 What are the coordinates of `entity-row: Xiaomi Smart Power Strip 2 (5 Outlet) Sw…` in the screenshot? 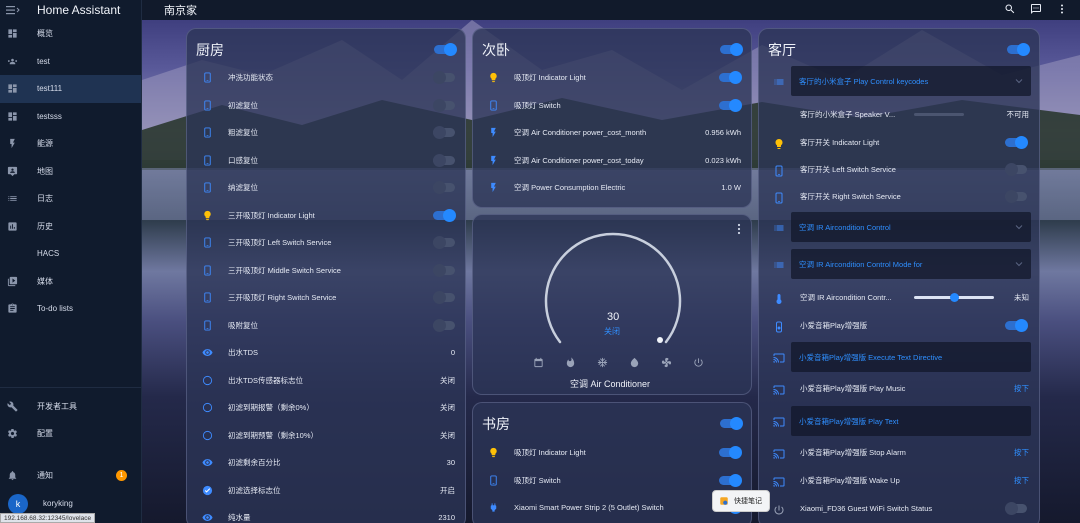 It's located at (612, 508).